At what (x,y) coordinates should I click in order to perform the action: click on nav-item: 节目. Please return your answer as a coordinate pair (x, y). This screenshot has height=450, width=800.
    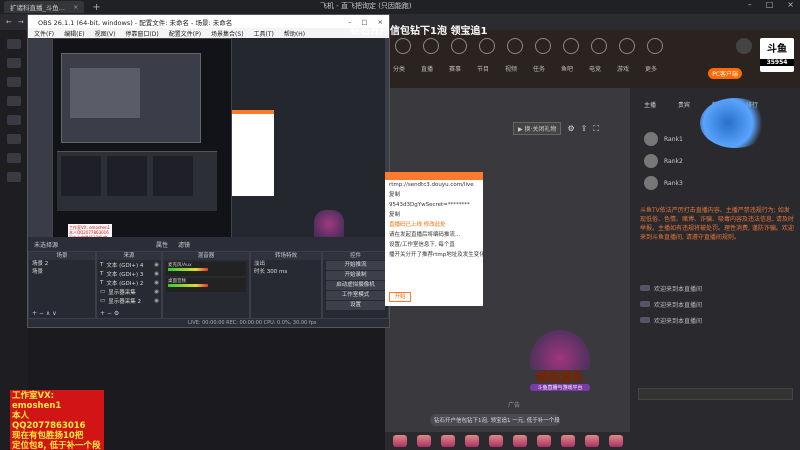
    Looking at the image, I should click on (483, 68).